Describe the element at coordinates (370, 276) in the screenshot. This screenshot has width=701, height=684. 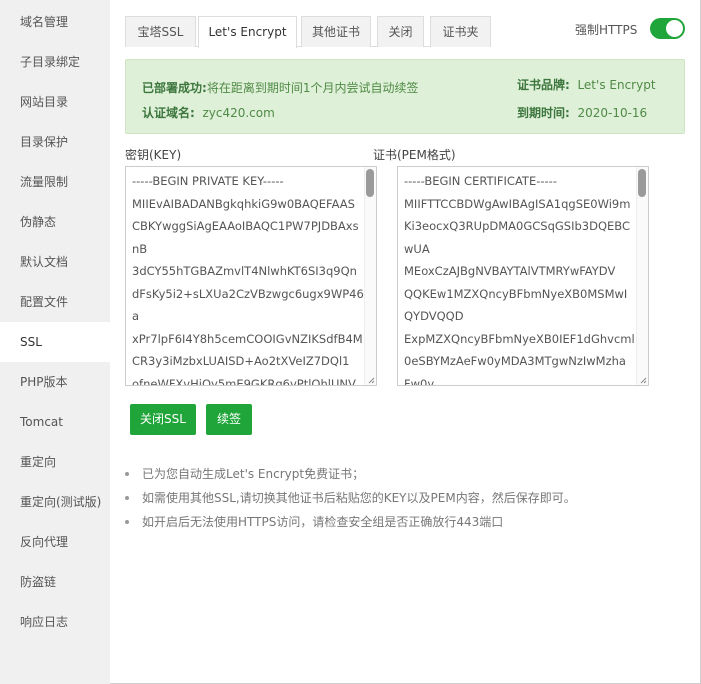
I see `key-scrollbar` at that location.